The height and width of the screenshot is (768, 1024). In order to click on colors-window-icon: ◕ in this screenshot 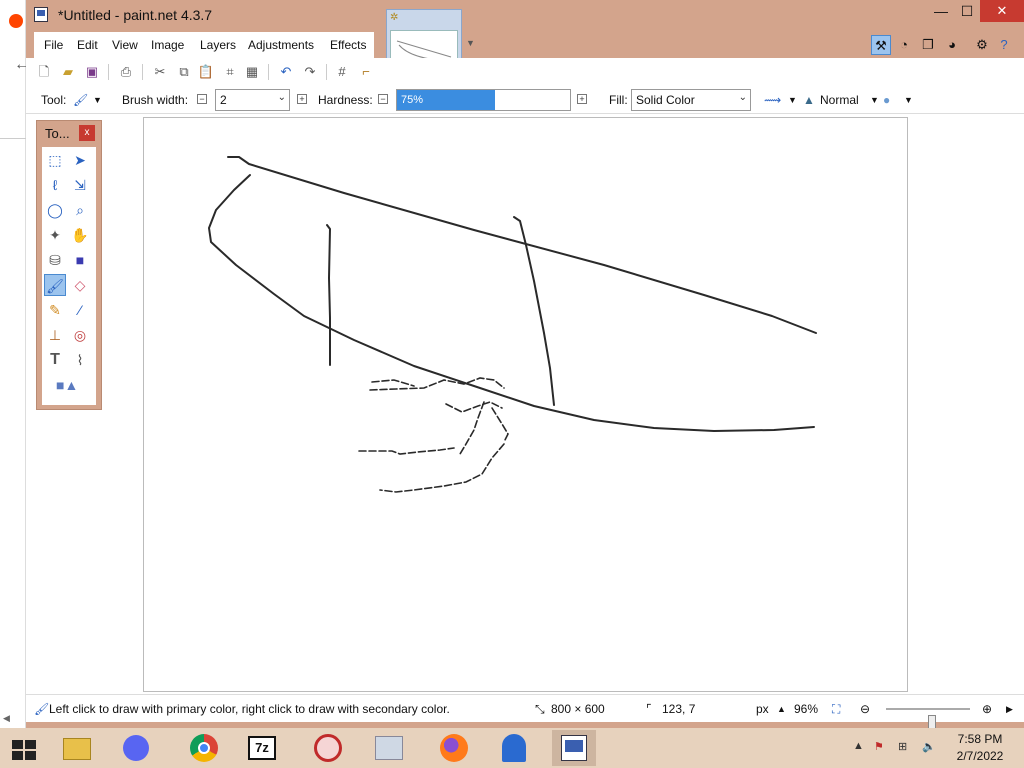, I will do `click(952, 45)`.